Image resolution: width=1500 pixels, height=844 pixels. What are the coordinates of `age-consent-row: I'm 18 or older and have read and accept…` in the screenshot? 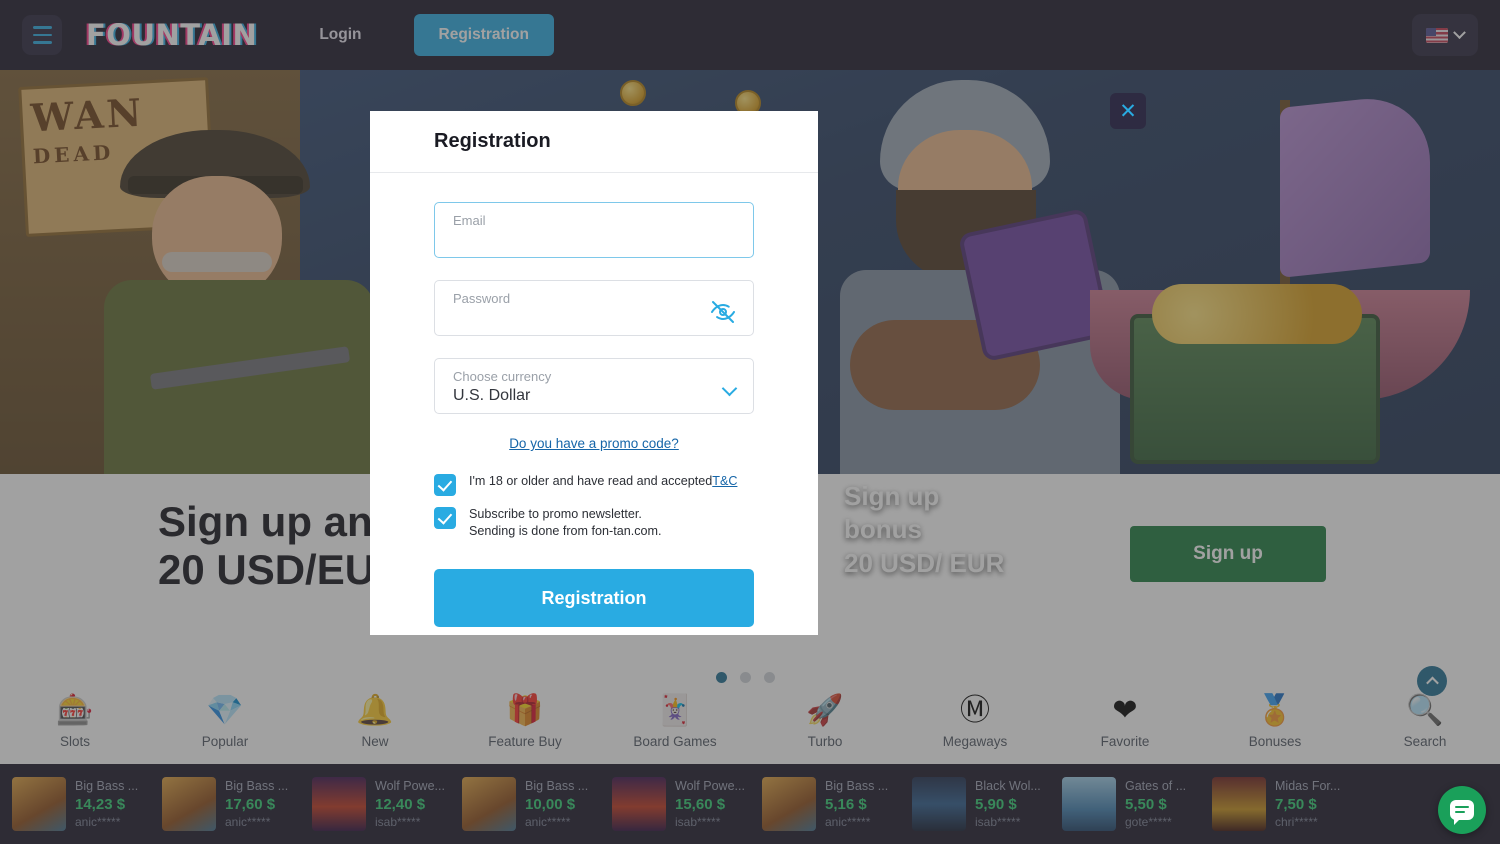 It's located at (594, 484).